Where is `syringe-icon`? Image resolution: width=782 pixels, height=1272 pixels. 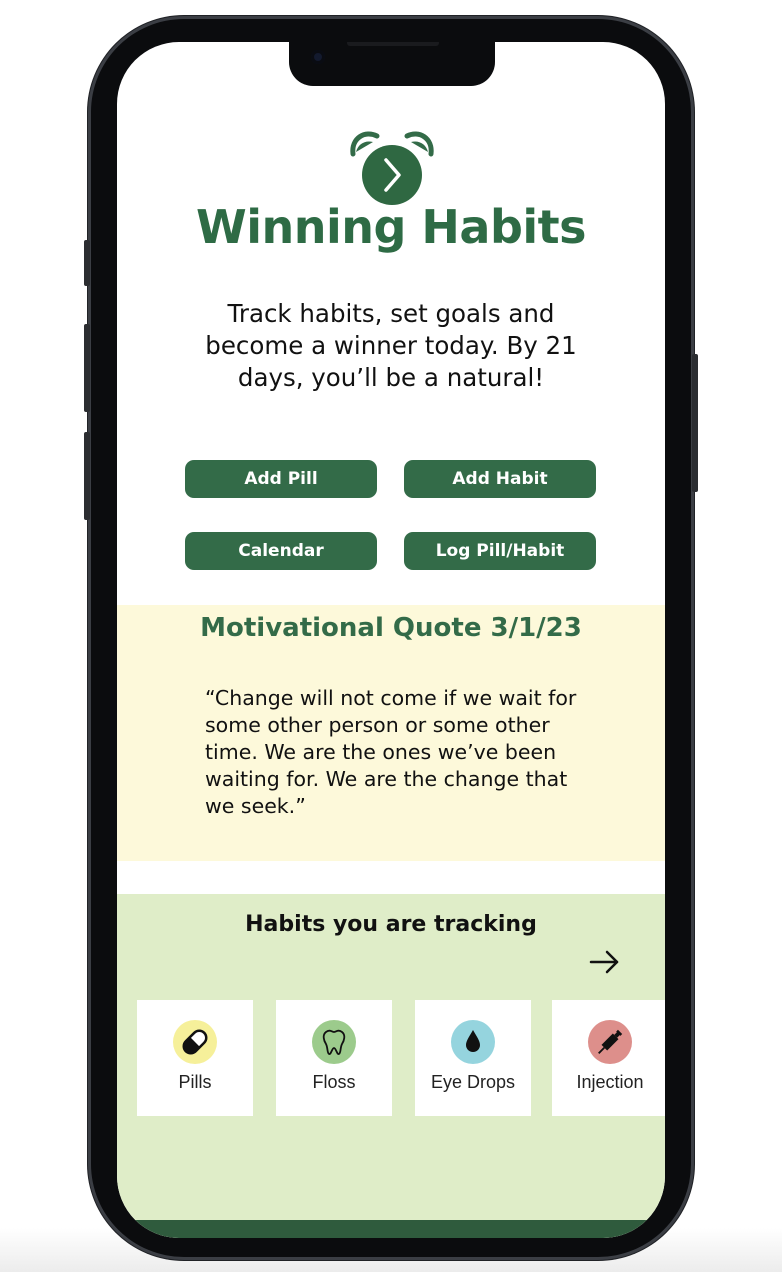 syringe-icon is located at coordinates (610, 1042).